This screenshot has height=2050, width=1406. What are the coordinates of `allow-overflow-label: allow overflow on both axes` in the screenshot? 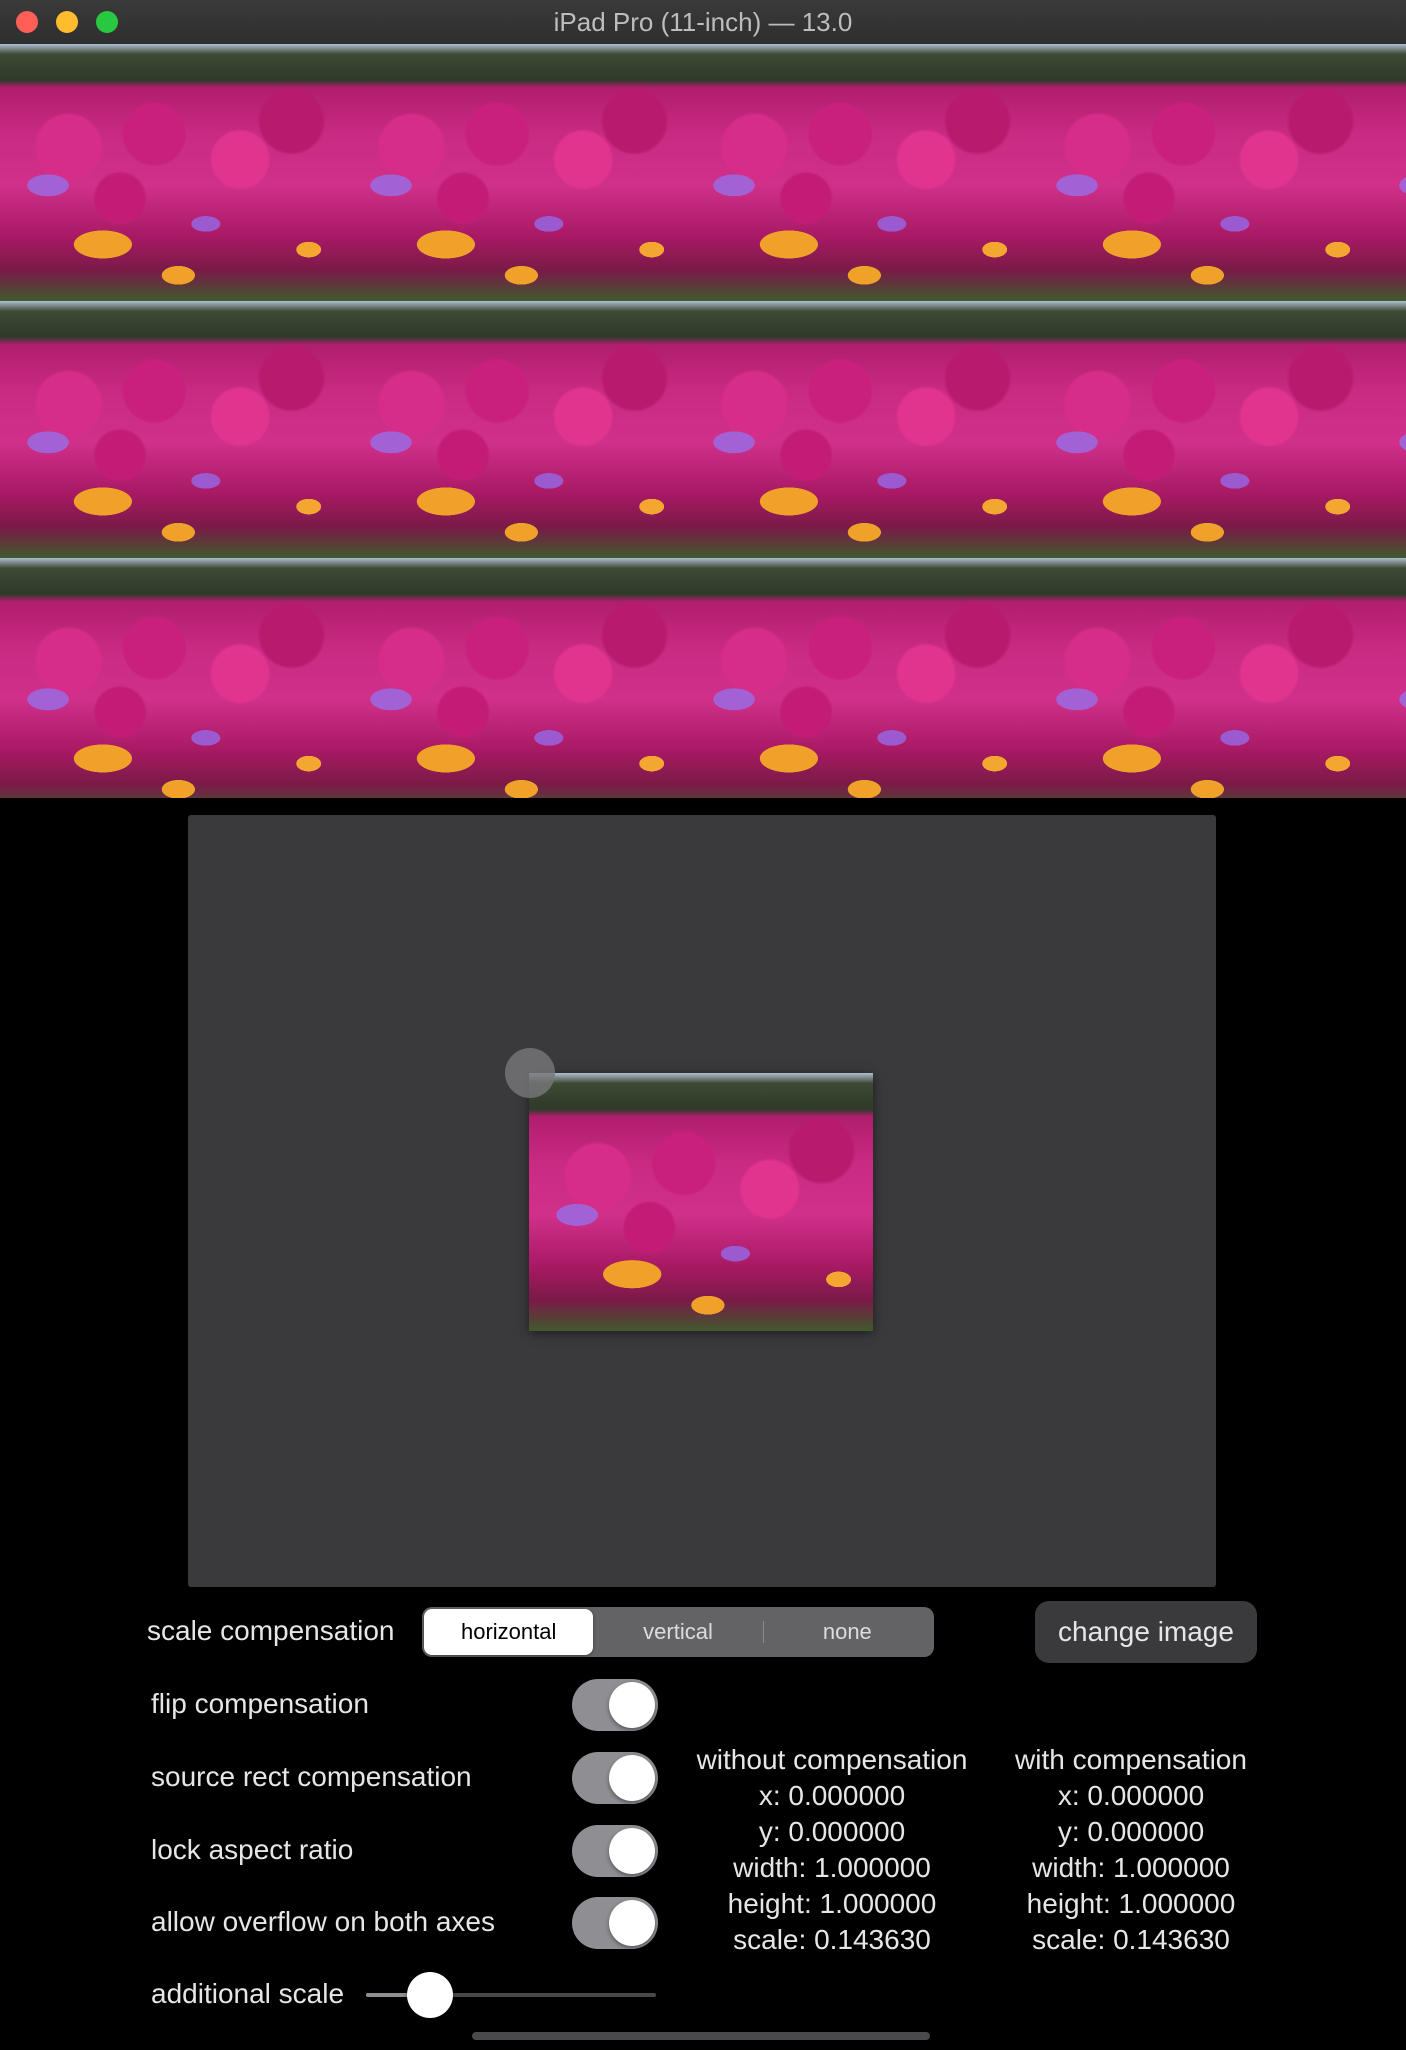 It's located at (323, 1921).